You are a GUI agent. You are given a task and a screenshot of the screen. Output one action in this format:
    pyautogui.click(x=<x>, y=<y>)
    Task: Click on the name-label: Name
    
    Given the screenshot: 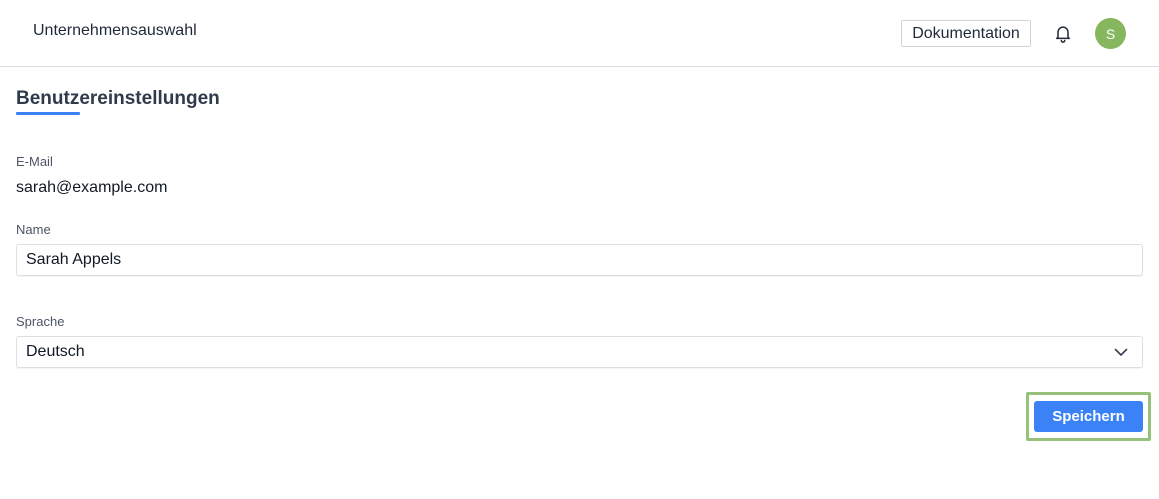 What is the action you would take?
    pyautogui.click(x=33, y=229)
    